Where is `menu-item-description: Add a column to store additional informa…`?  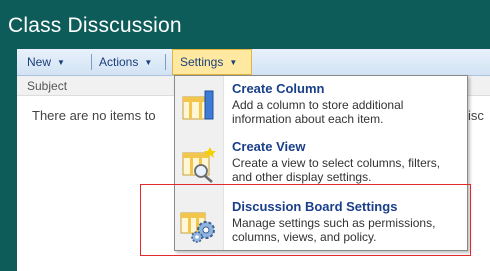
menu-item-description: Add a column to store additional informa… is located at coordinates (318, 112).